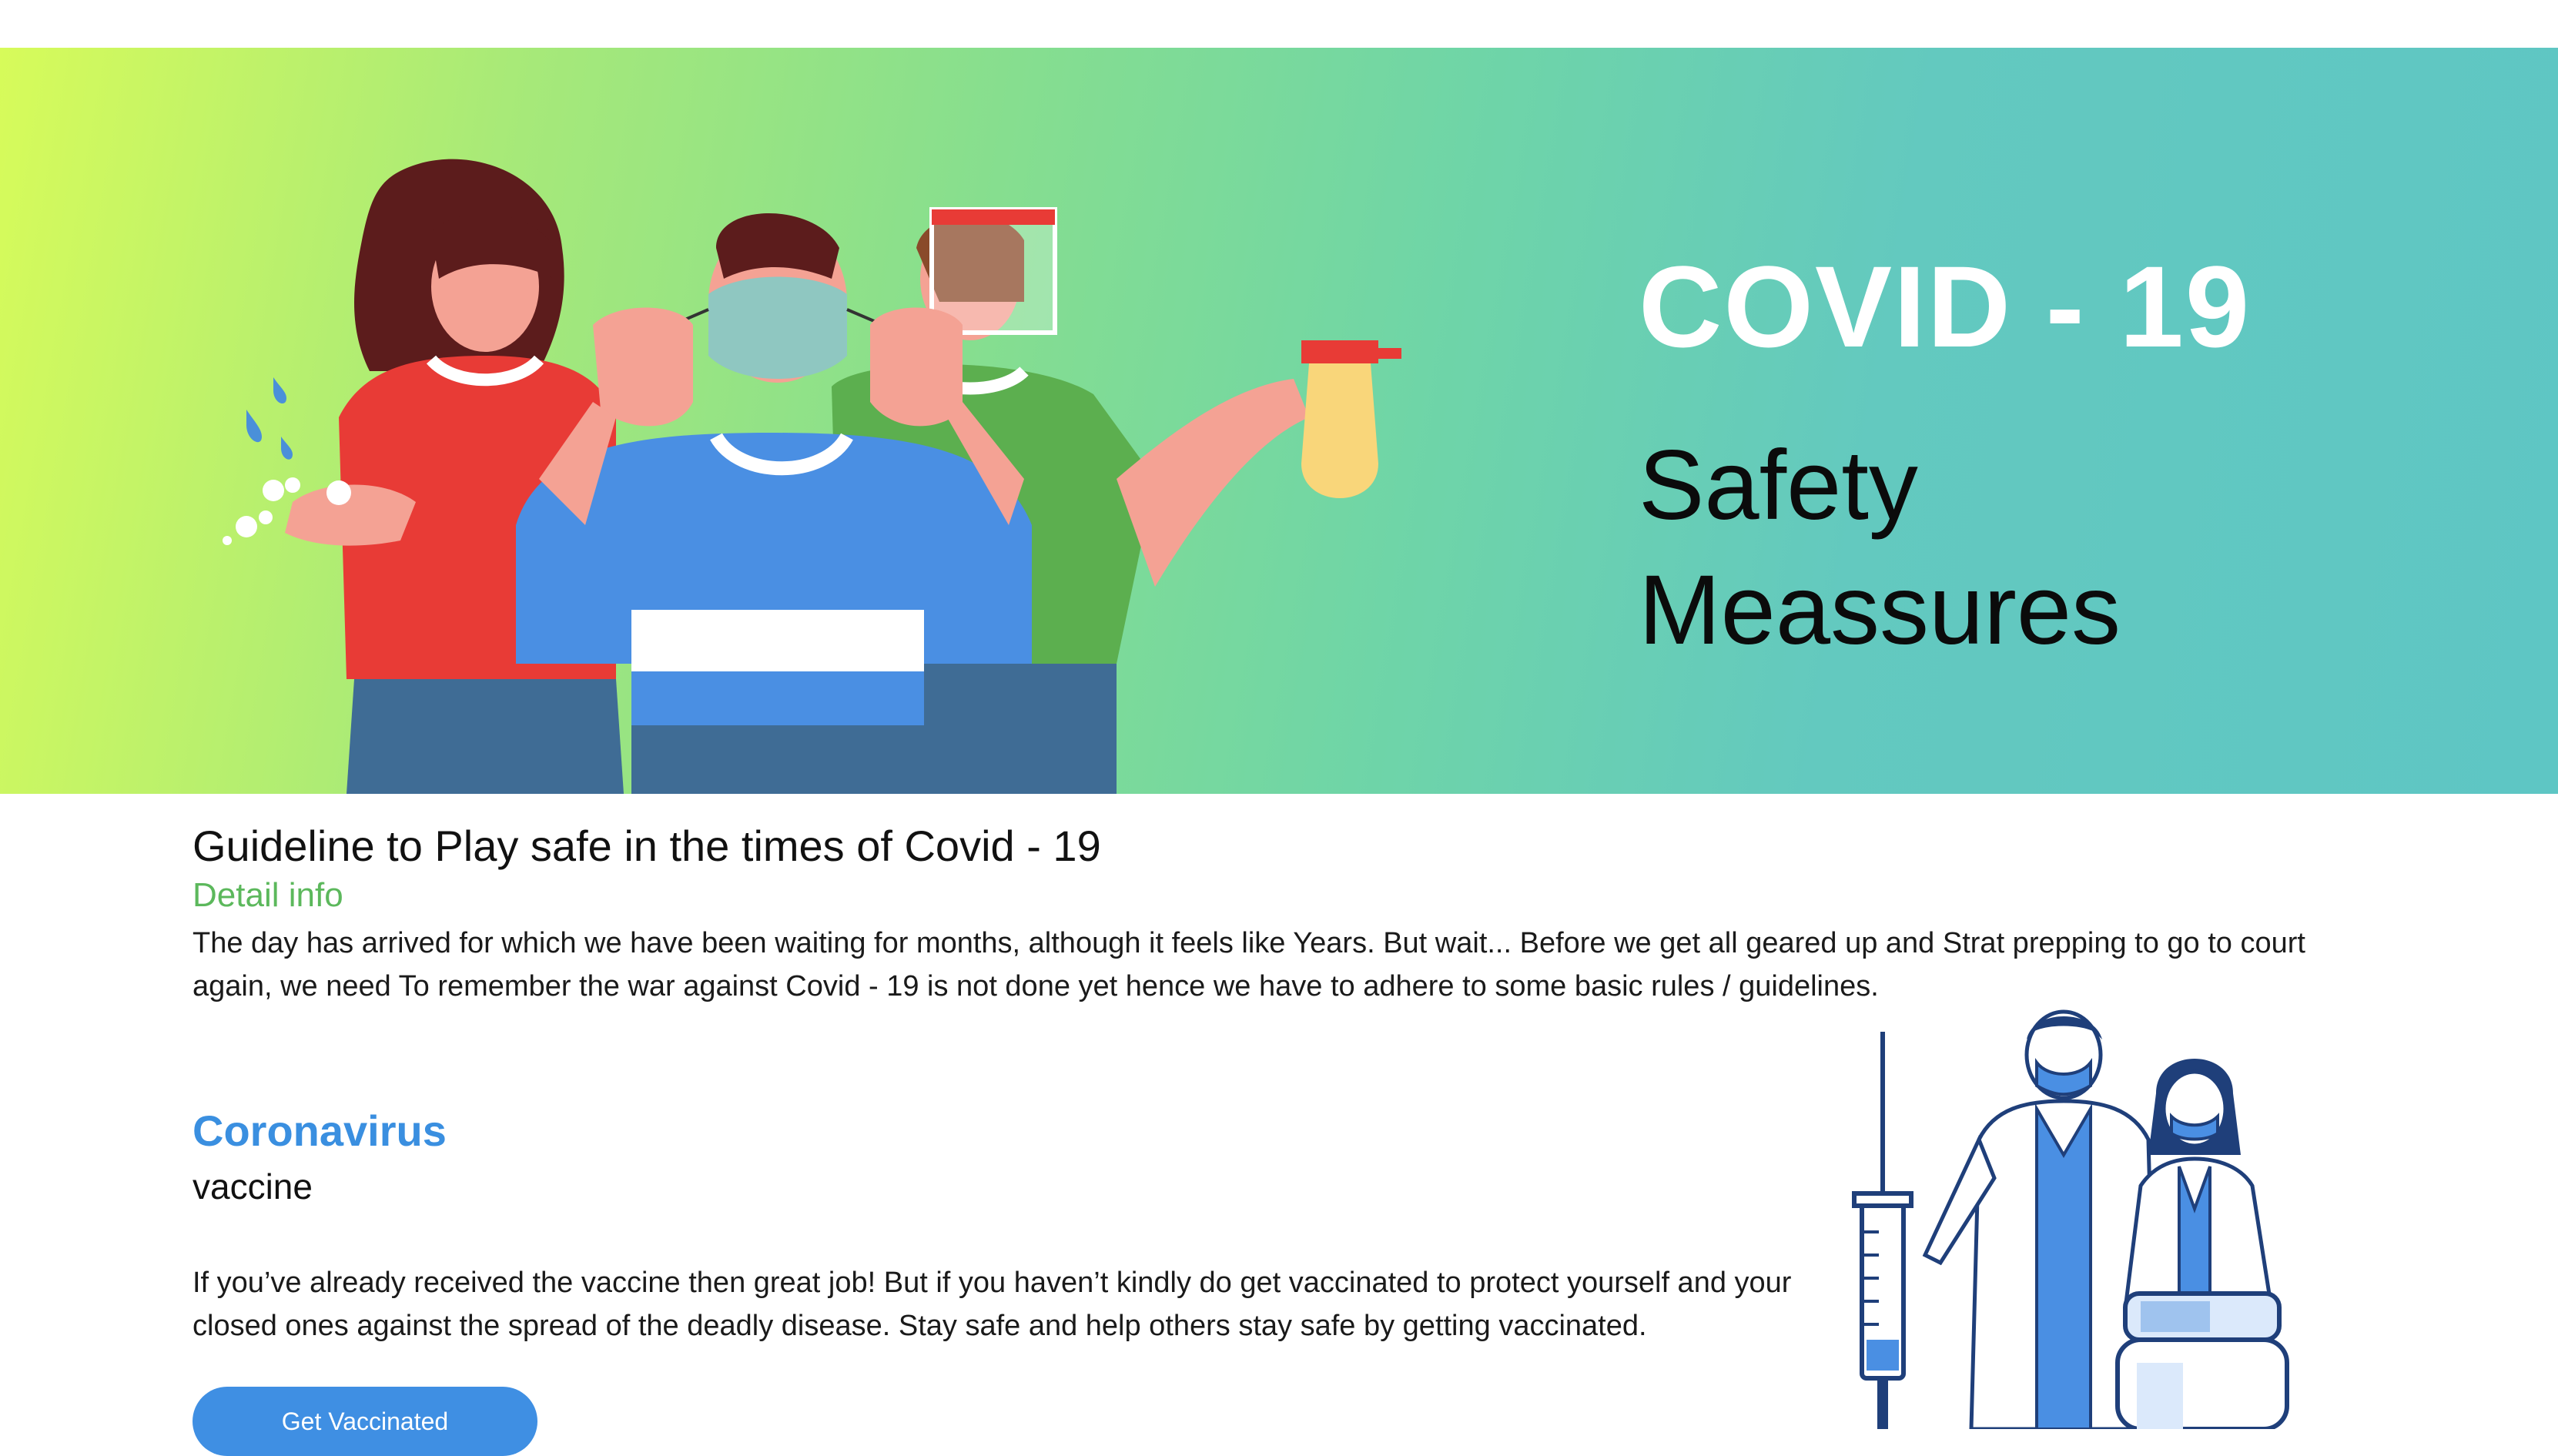 This screenshot has width=2558, height=1456. I want to click on top-strip, so click(1279, 24).